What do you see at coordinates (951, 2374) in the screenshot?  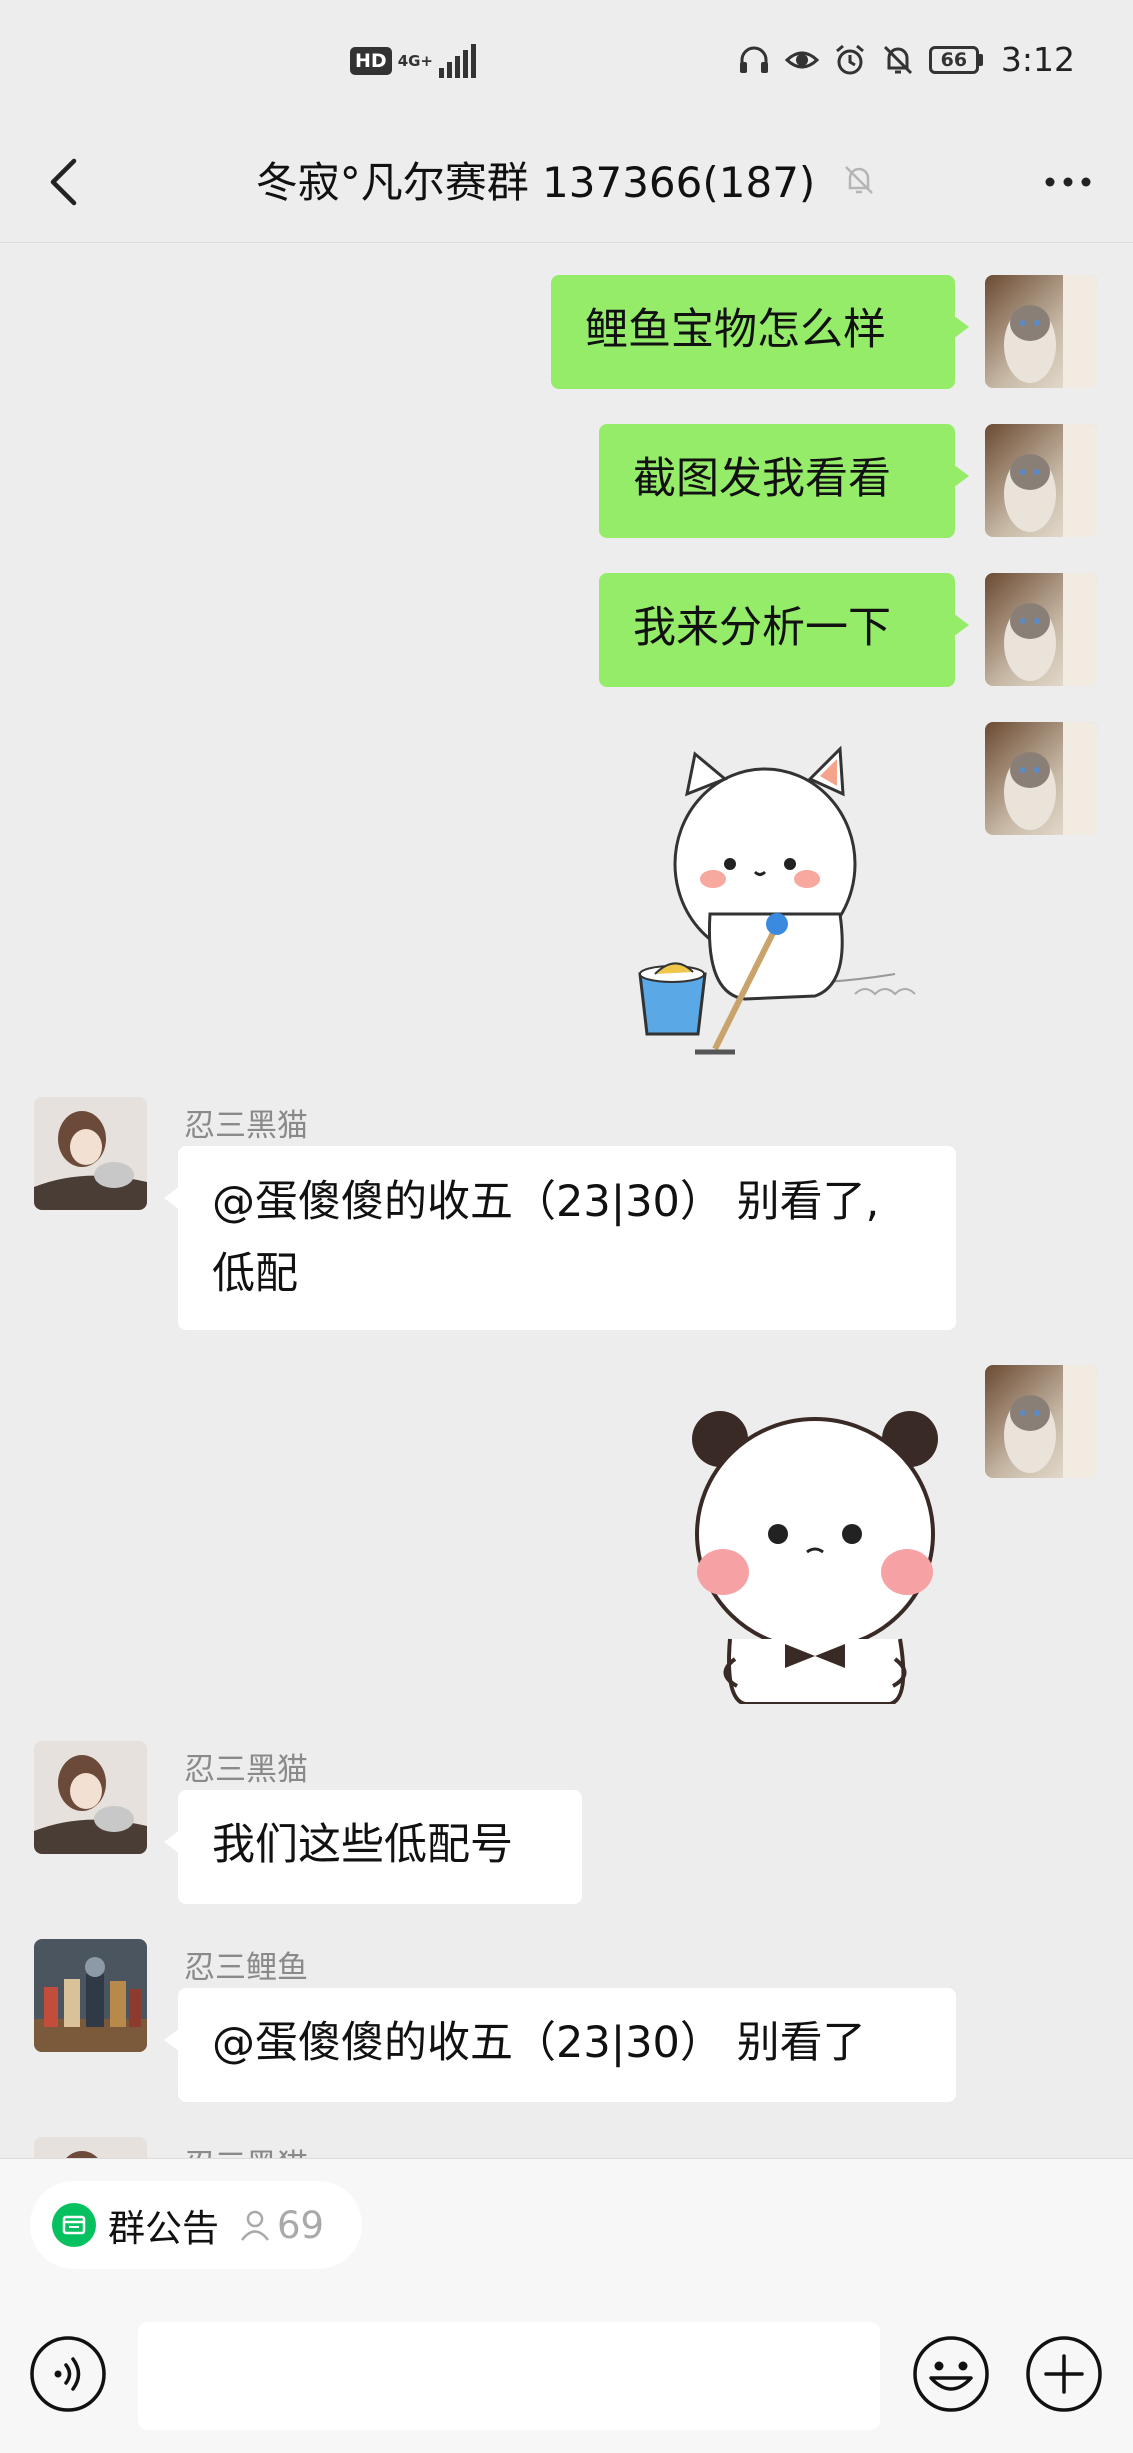 I see `emoji-icon` at bounding box center [951, 2374].